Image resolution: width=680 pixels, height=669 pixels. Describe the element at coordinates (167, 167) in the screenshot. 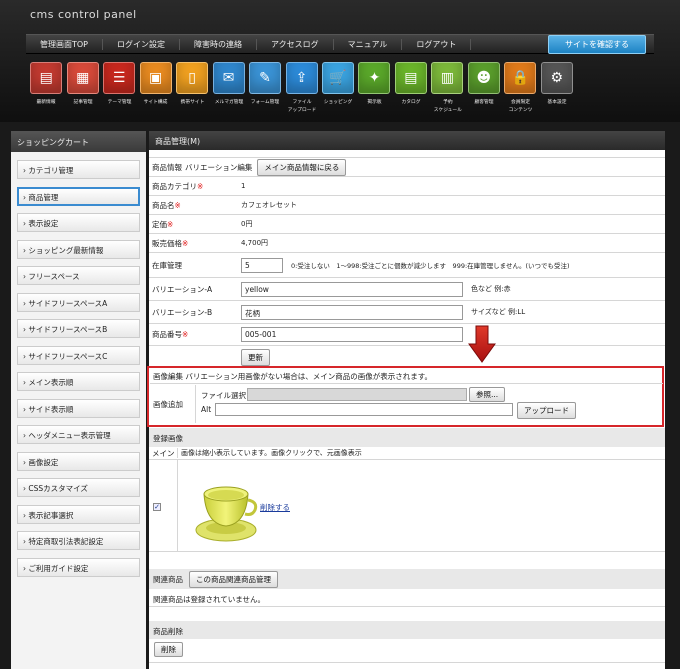

I see `info-label: 商品情報` at that location.